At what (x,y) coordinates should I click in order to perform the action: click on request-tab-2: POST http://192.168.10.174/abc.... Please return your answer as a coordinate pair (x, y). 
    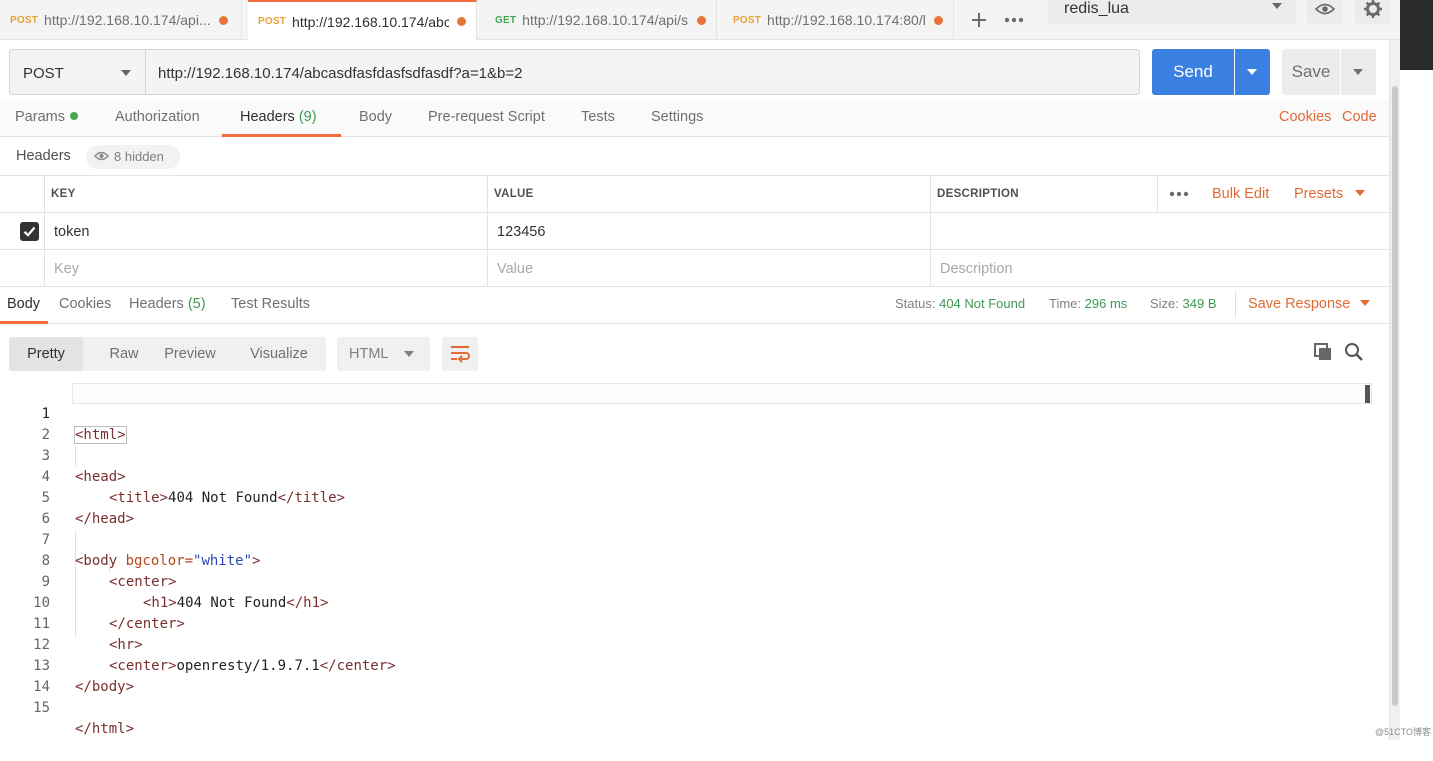
    Looking at the image, I should click on (362, 20).